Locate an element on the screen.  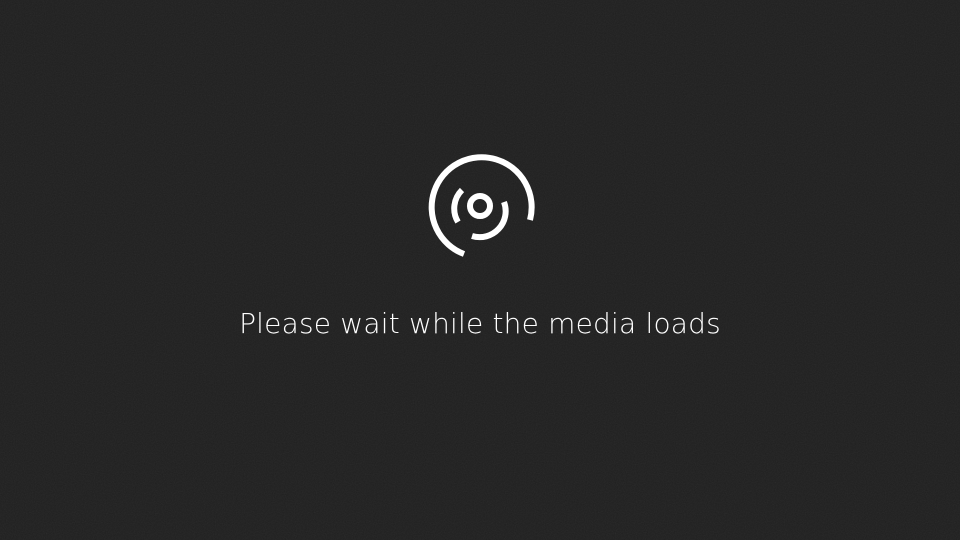
media-loading-spinner-icon is located at coordinates (481, 205).